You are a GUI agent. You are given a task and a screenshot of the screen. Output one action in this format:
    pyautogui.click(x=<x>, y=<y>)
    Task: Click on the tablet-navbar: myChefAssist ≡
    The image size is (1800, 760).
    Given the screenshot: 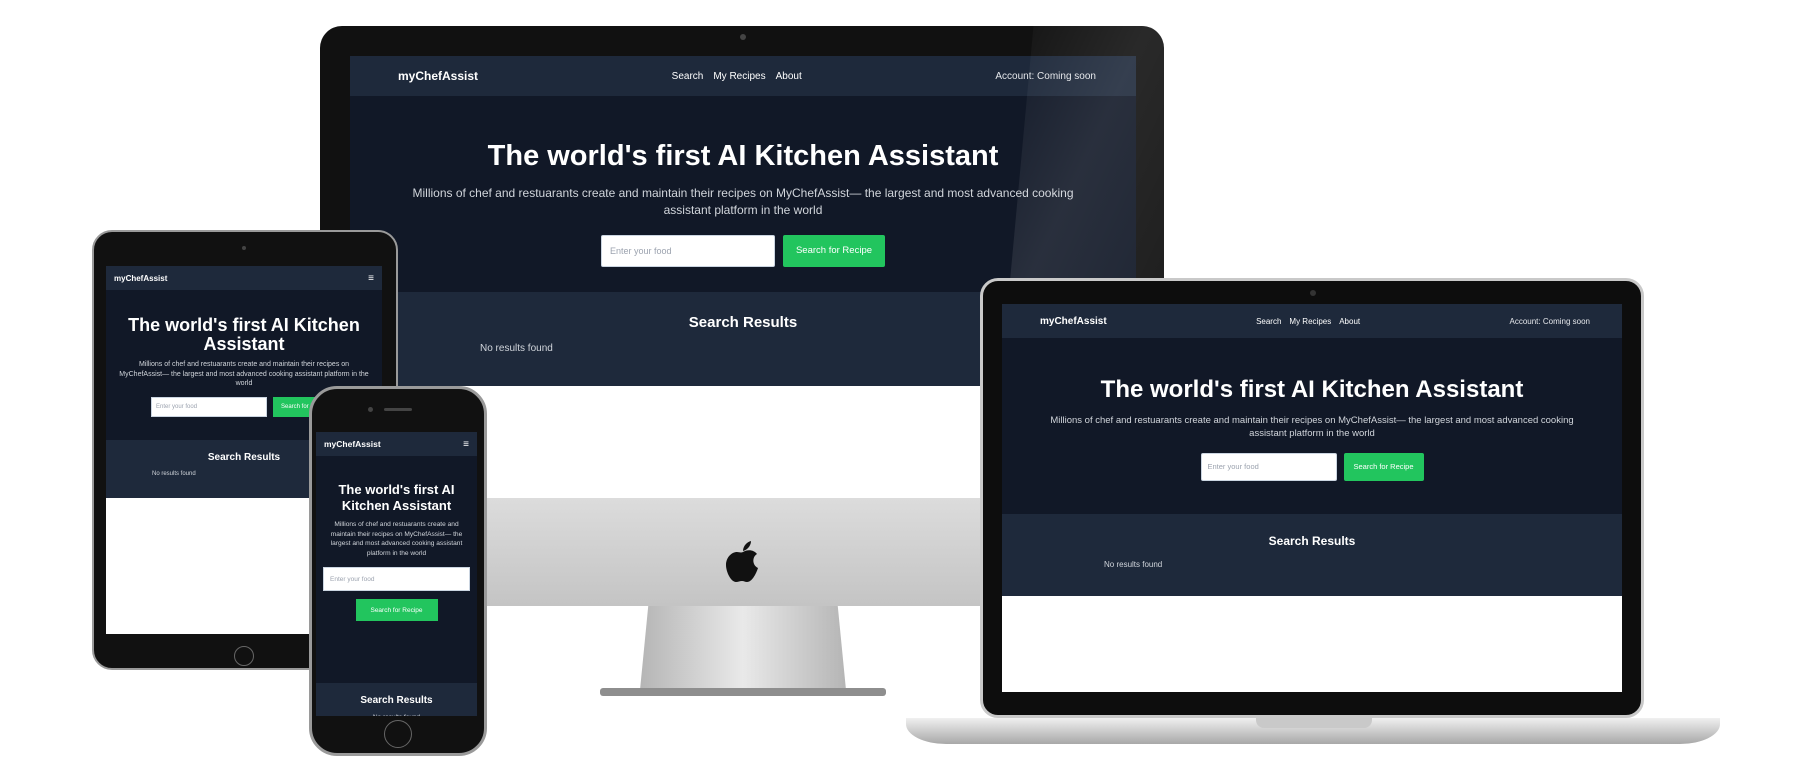 What is the action you would take?
    pyautogui.click(x=244, y=278)
    